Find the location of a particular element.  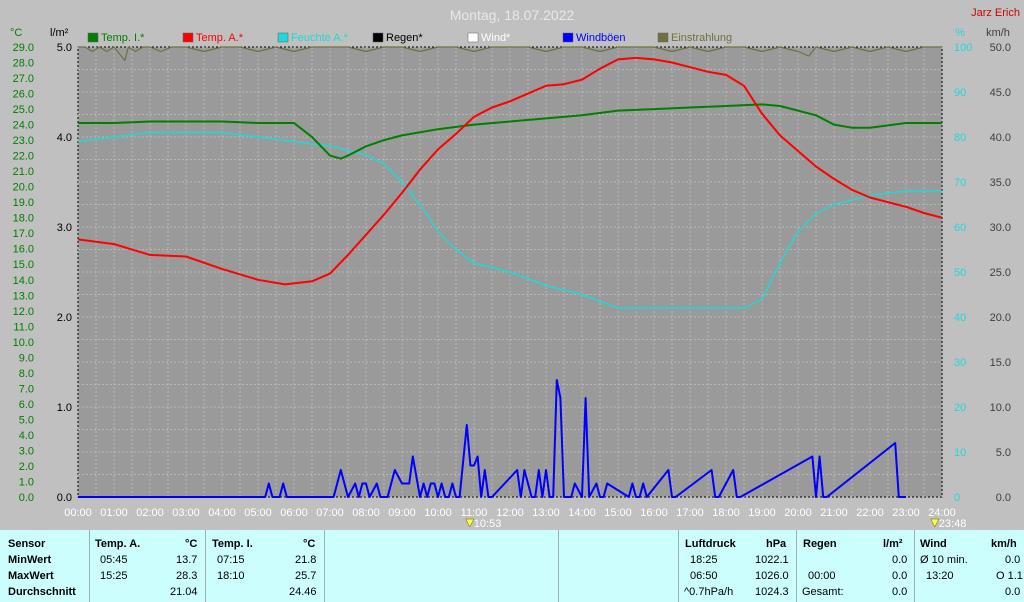

temp-tick-label: 28.0 is located at coordinates (23, 64).